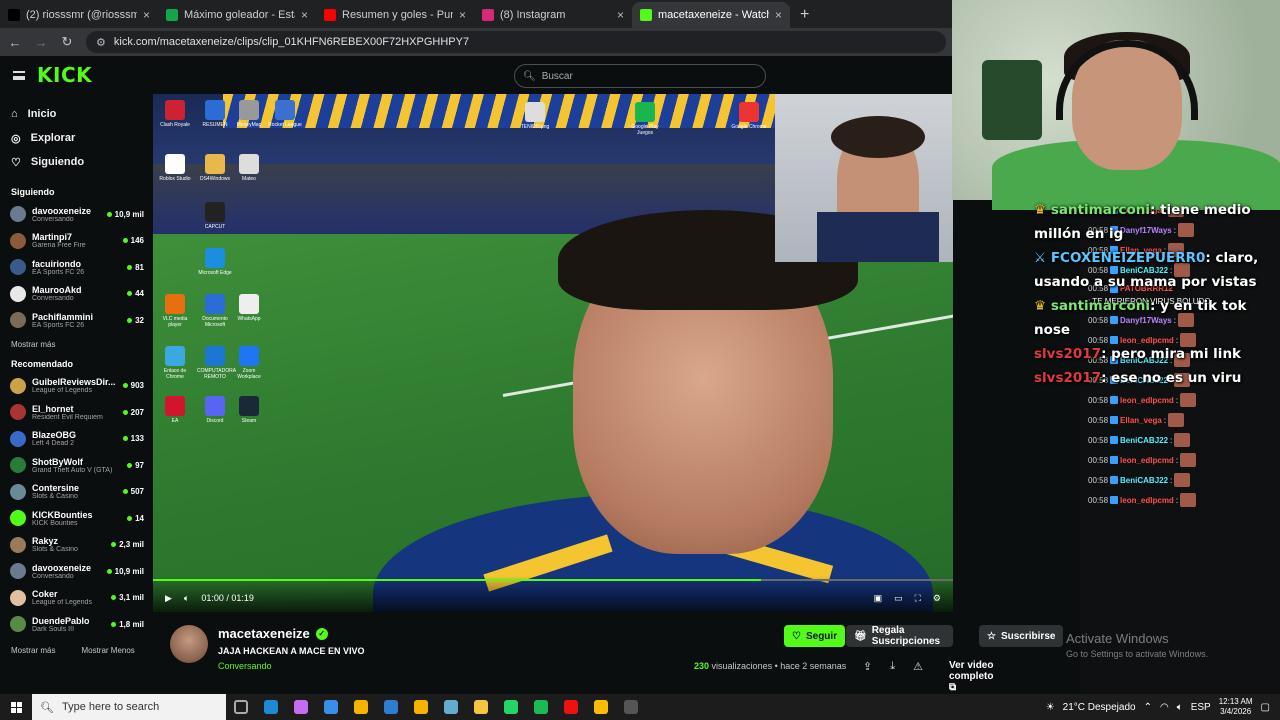  I want to click on channel-item: GuibelReviewsDir... League of Legends 903, so click(76, 386).